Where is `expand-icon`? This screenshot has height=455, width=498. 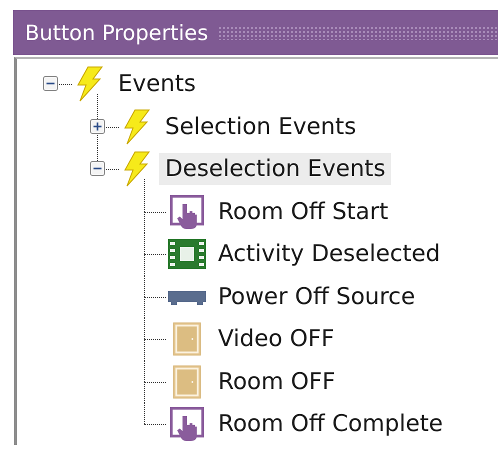 expand-icon is located at coordinates (97, 126).